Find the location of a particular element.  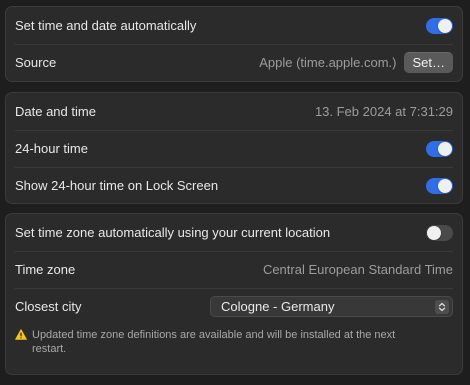

closest-city-row: Closest city Cologne - Germany is located at coordinates (234, 306).